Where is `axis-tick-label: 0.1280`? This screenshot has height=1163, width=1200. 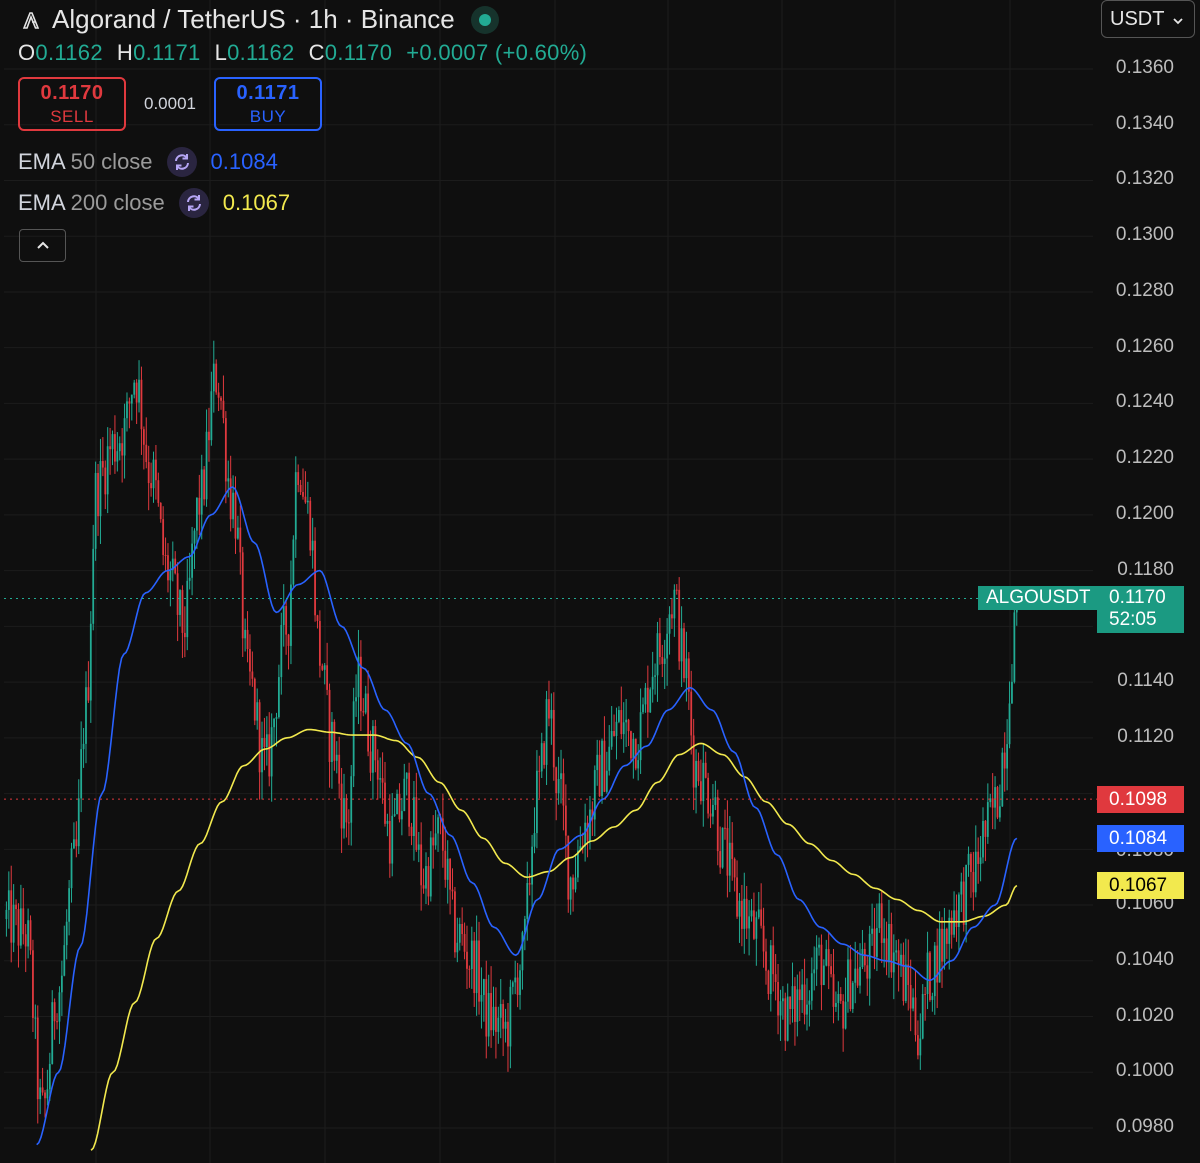
axis-tick-label: 0.1280 is located at coordinates (1144, 290).